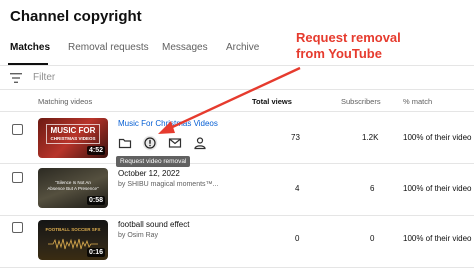 The image size is (474, 268). I want to click on video-title: football sound effect, so click(153, 224).